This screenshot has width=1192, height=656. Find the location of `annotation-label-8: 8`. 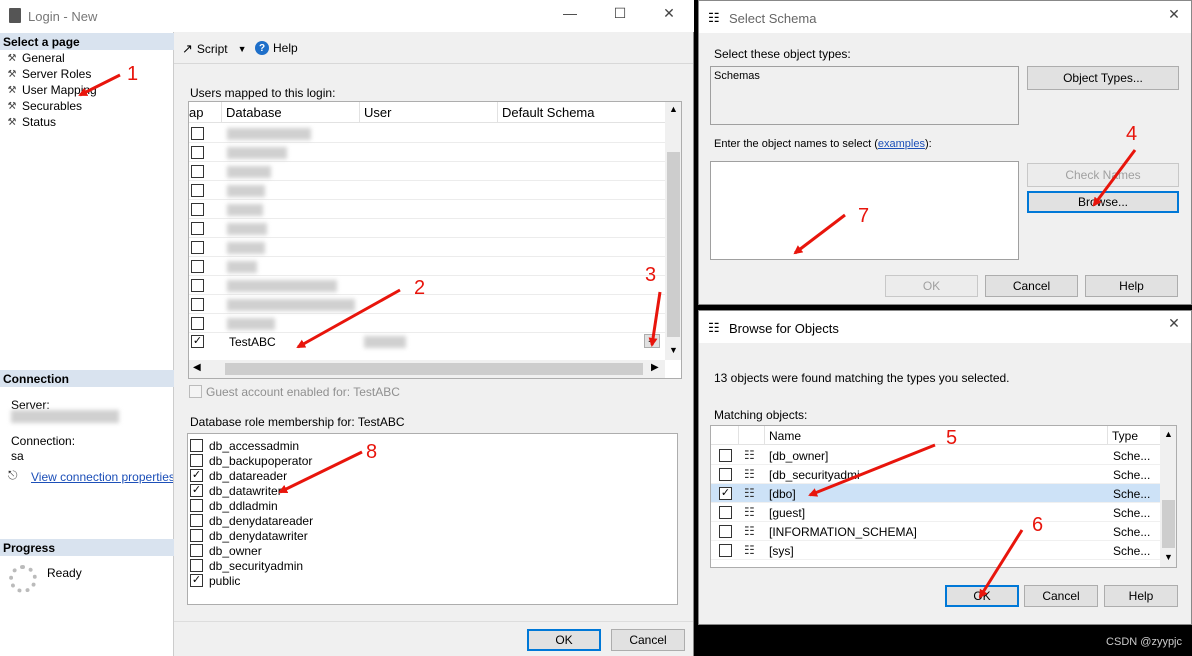

annotation-label-8: 8 is located at coordinates (372, 452).